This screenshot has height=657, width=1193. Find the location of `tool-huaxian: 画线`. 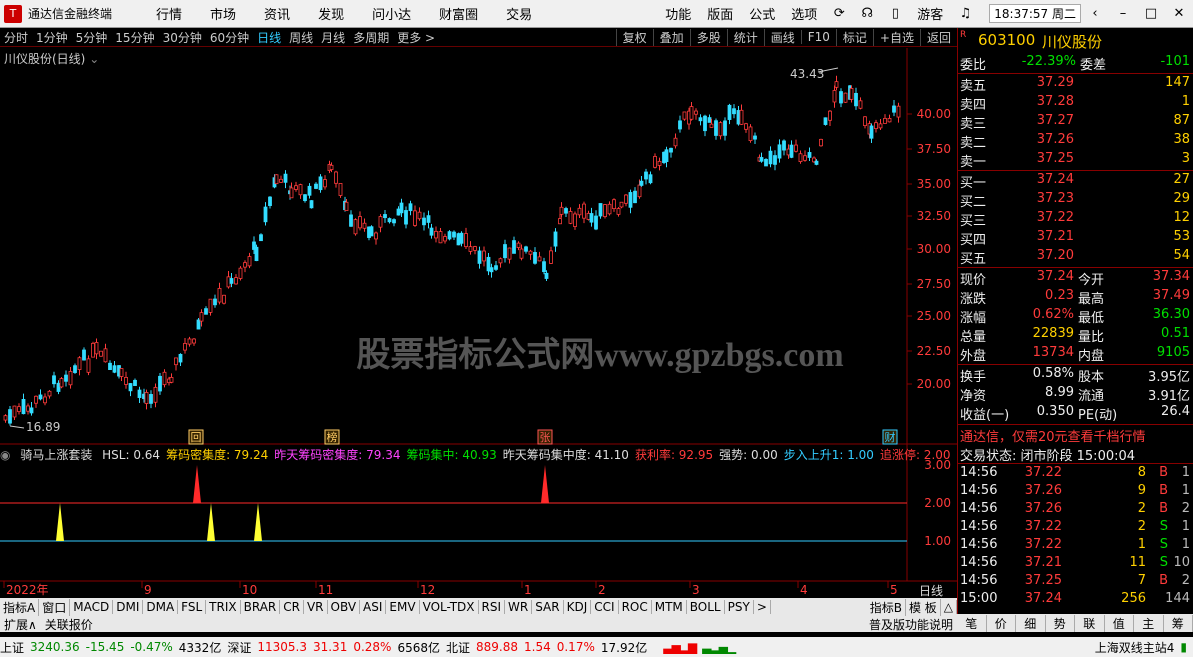

tool-huaxian: 画线 is located at coordinates (782, 37).